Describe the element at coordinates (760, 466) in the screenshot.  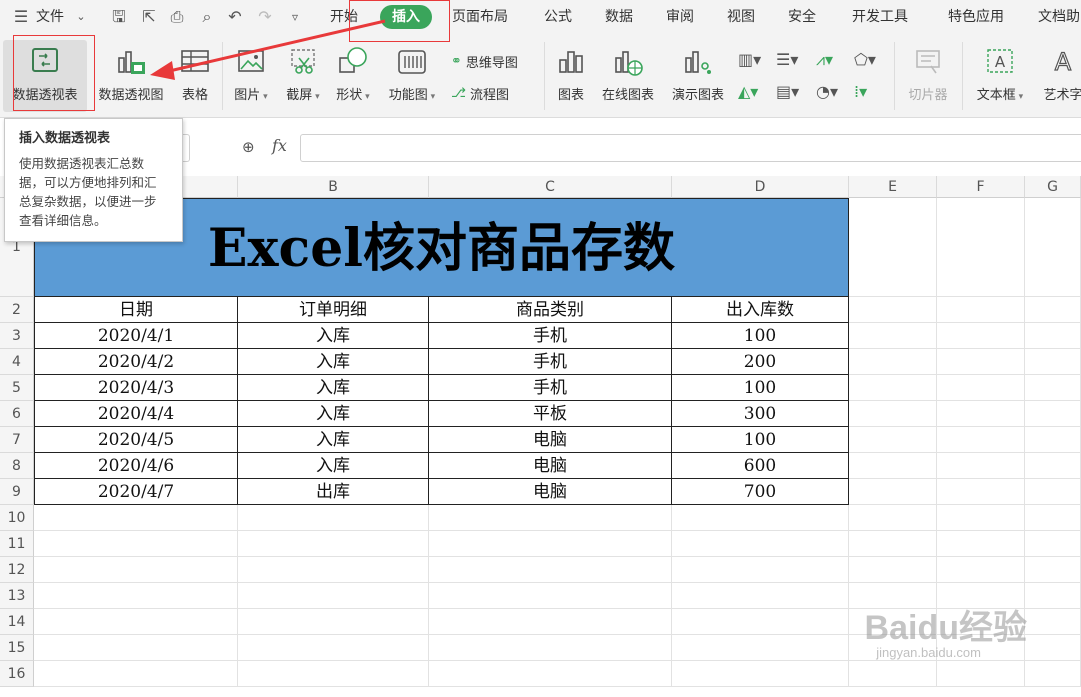
I see `table-cell: 600` at that location.